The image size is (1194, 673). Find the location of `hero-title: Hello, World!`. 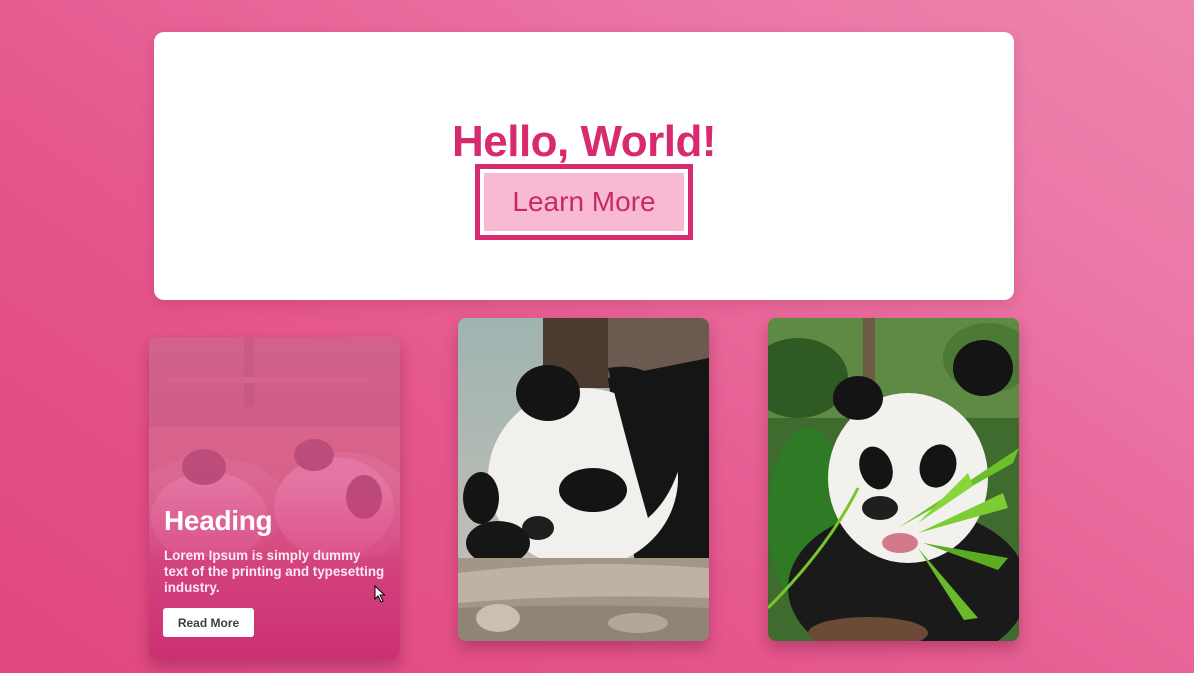

hero-title: Hello, World! is located at coordinates (584, 141).